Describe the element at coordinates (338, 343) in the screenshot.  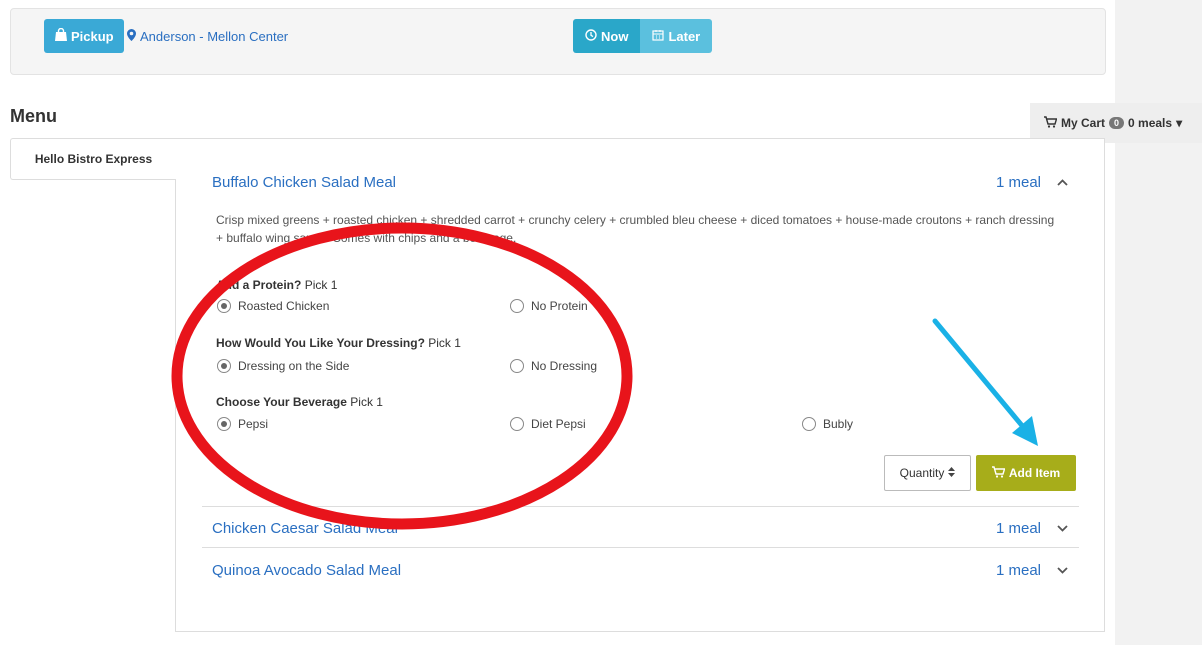
I see `option-group-title: How Would You Like Your Dressing? Pick 1` at that location.